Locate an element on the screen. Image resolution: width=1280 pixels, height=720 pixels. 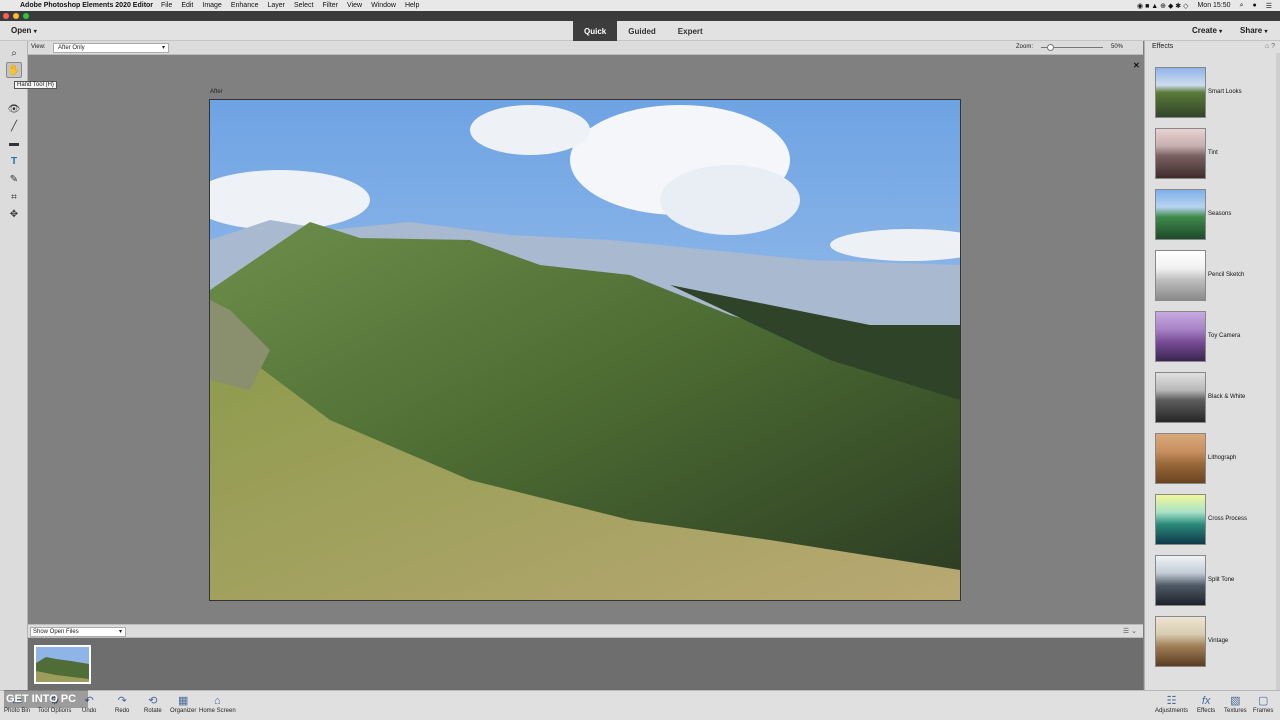
effect-label: Smart Looks is located at coordinates (1225, 92).